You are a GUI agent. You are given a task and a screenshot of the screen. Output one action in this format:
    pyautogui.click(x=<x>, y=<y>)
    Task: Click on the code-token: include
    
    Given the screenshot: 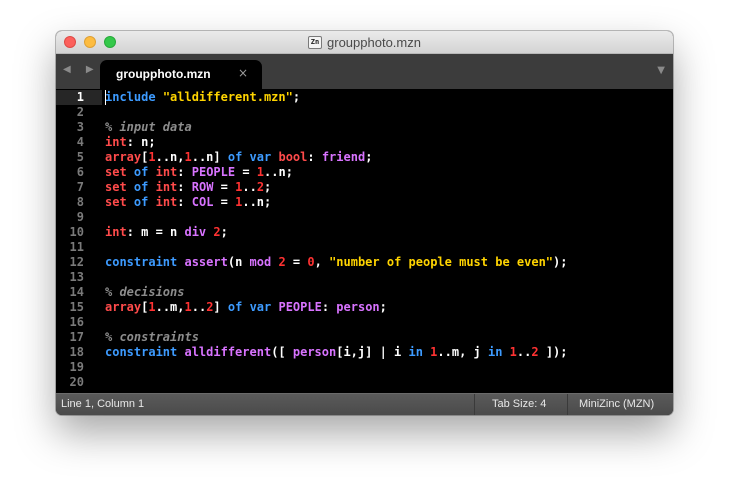 What is the action you would take?
    pyautogui.click(x=130, y=97)
    